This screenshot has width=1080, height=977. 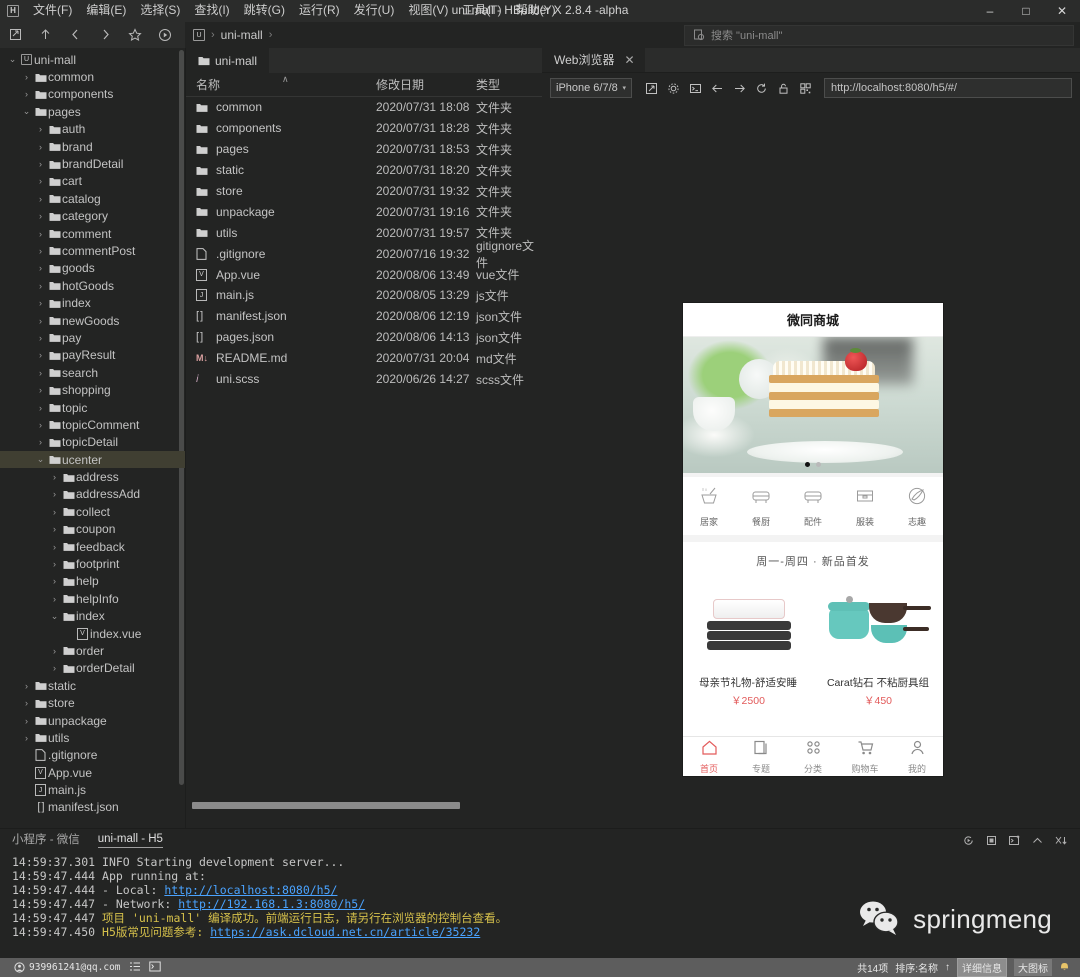 What do you see at coordinates (916, 967) in the screenshot?
I see `sort-label: 排序:名称` at bounding box center [916, 967].